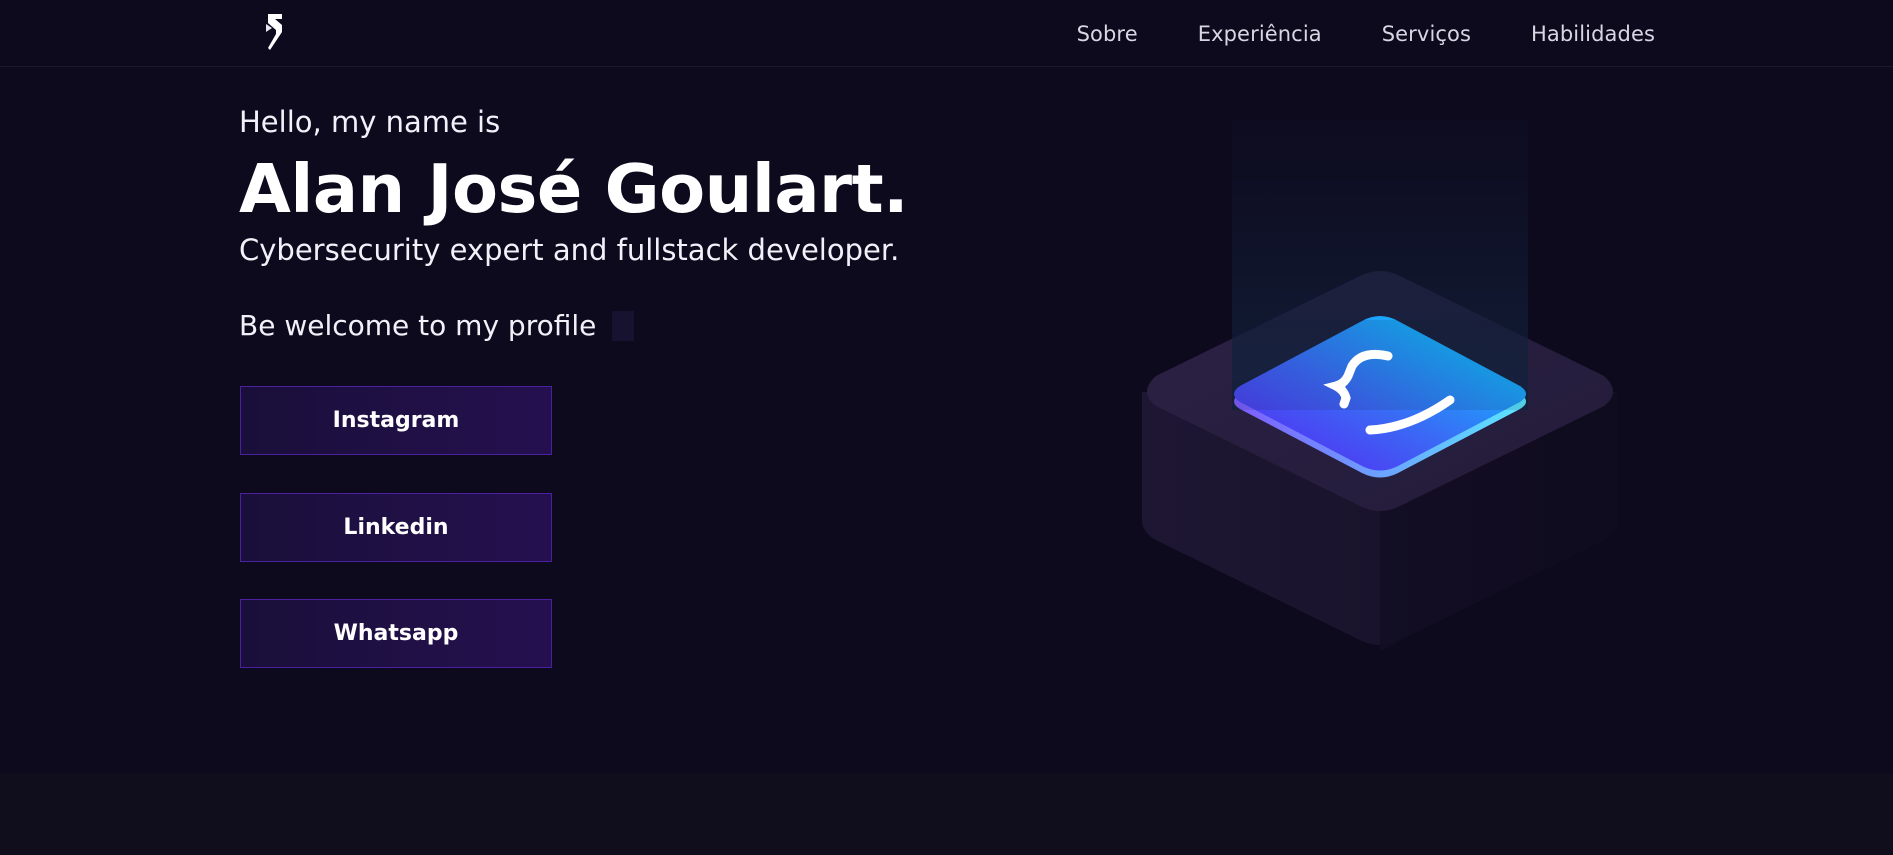  What do you see at coordinates (370, 122) in the screenshot?
I see `greeting-text: Hello, my name is` at bounding box center [370, 122].